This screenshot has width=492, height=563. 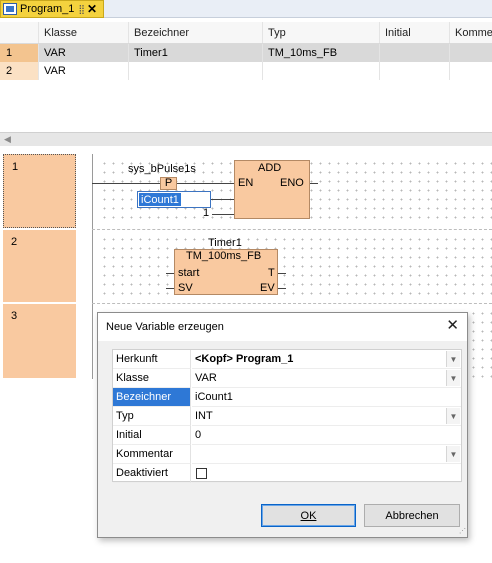 What do you see at coordinates (160, 199) in the screenshot?
I see `variable-edit-text: iCount1` at bounding box center [160, 199].